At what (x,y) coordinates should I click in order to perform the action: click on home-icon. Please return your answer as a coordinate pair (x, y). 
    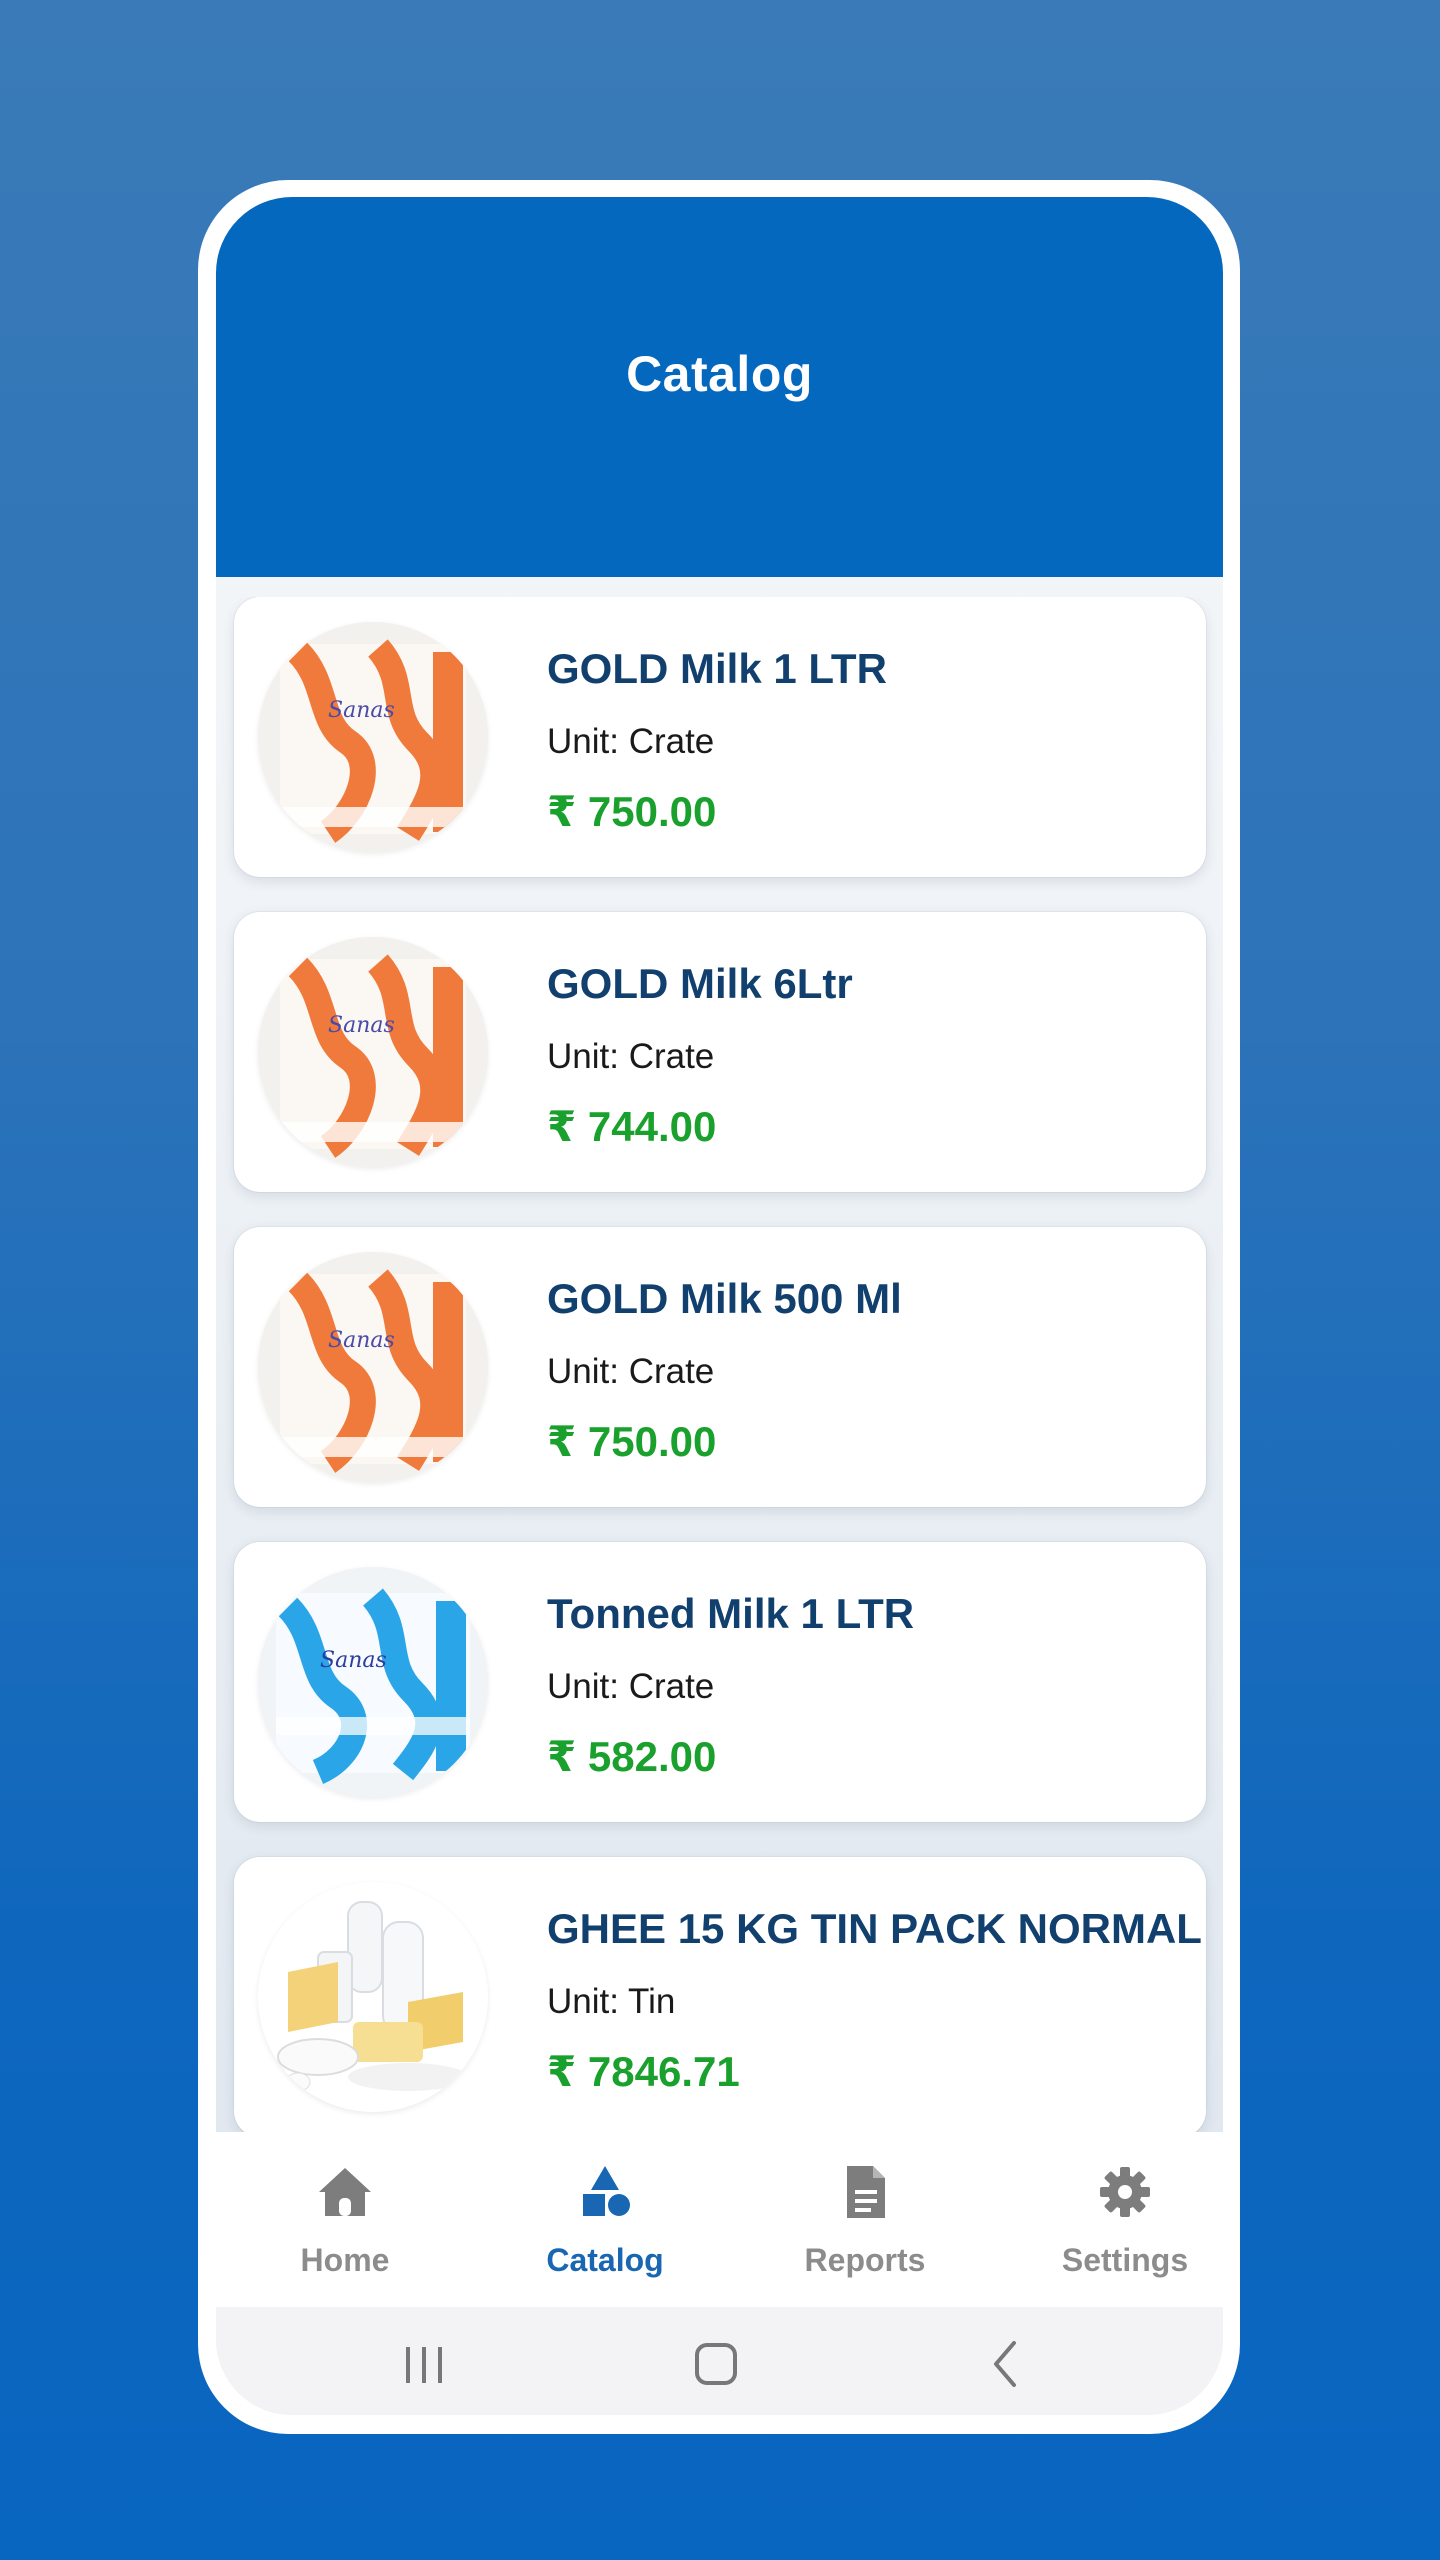
    Looking at the image, I should click on (345, 2192).